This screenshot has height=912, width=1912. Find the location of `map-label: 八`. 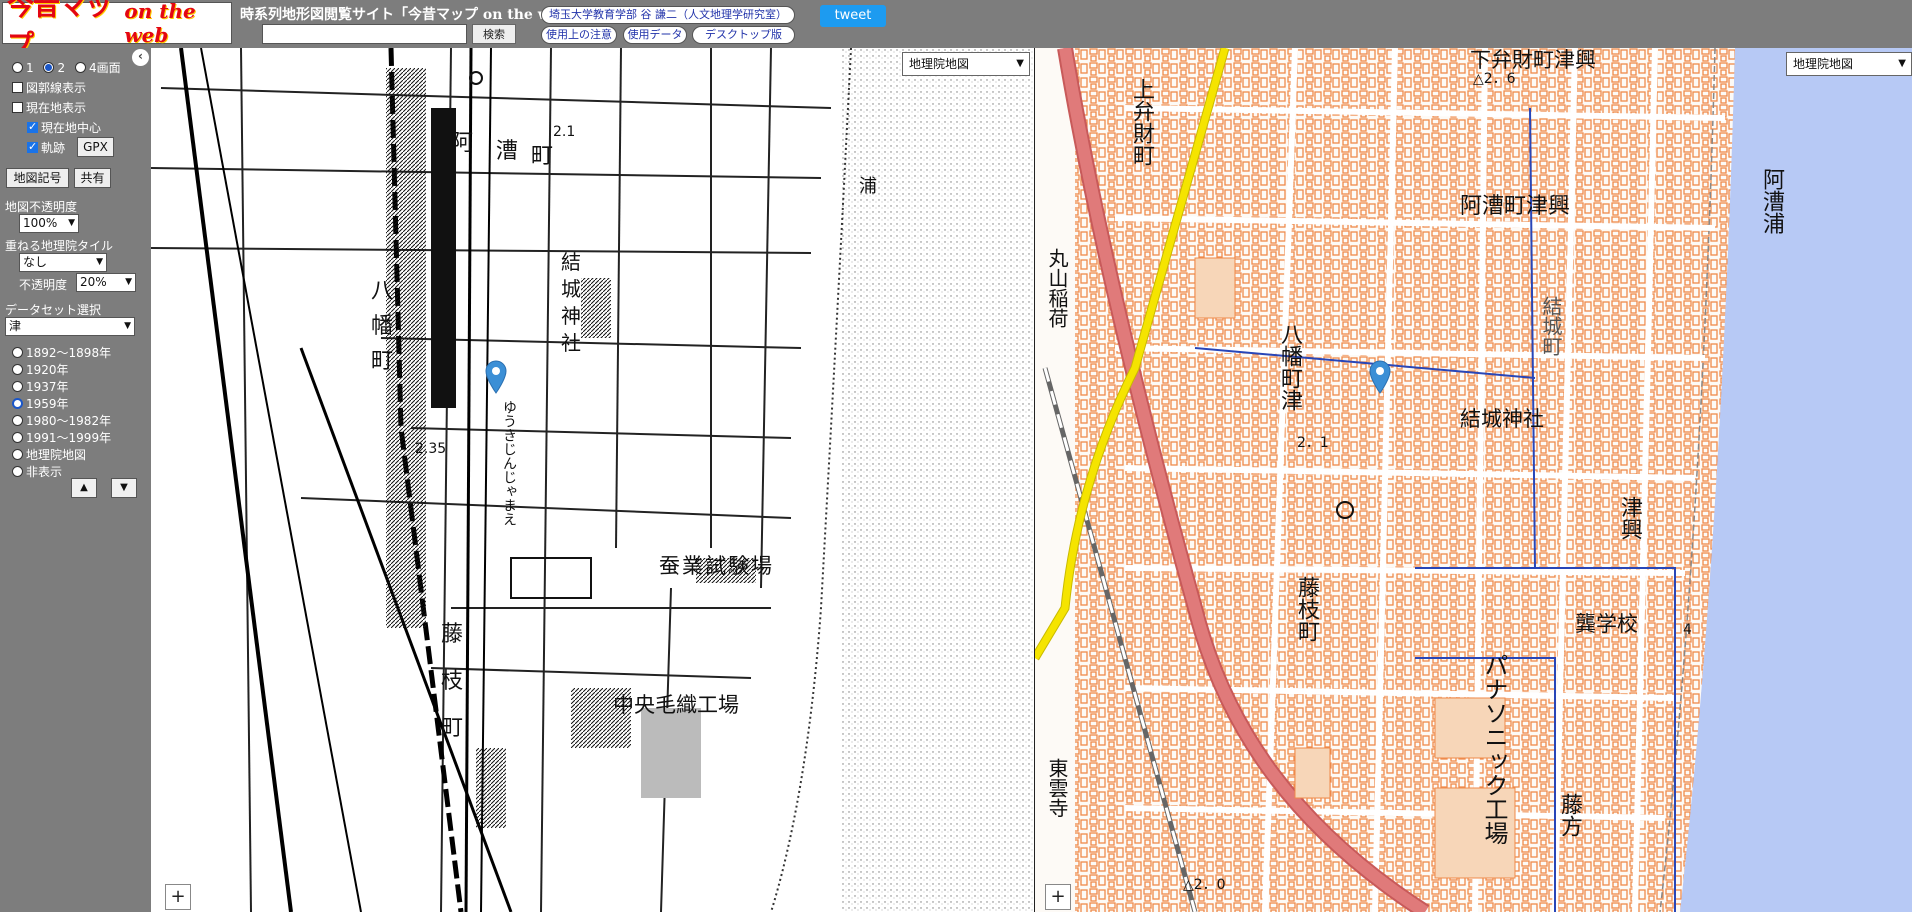

map-label: 八 is located at coordinates (382, 291).